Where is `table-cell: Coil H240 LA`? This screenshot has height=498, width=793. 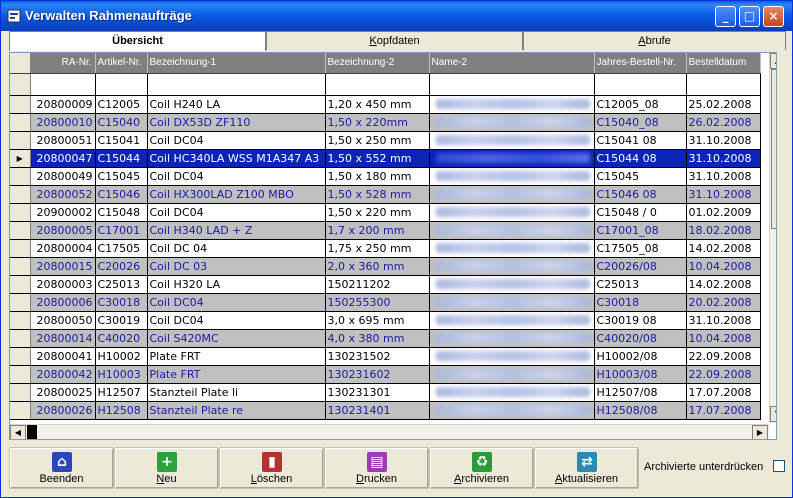
table-cell: Coil H240 LA is located at coordinates (236, 104).